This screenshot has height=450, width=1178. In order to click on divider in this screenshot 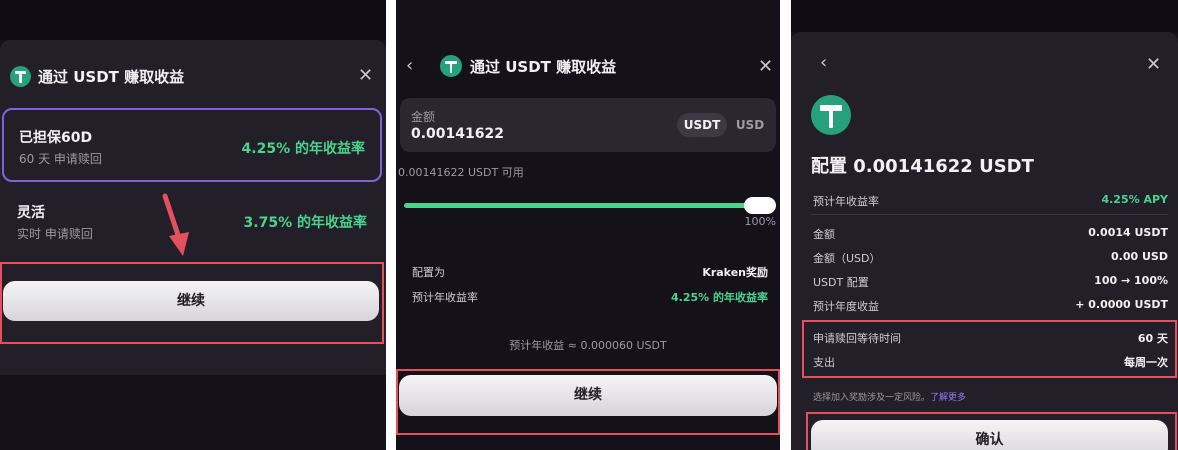, I will do `click(989, 214)`.